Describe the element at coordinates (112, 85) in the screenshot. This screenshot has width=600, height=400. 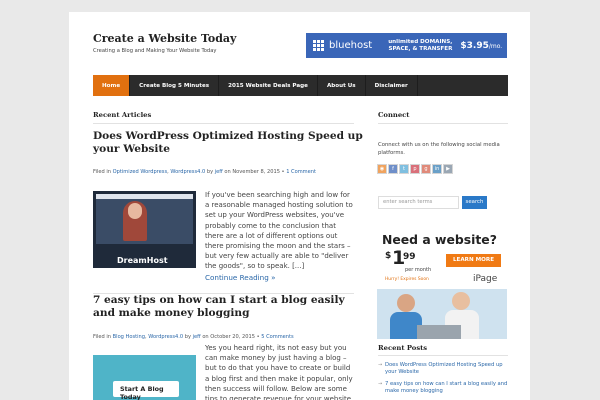
I see `nav-item-home: Home` at that location.